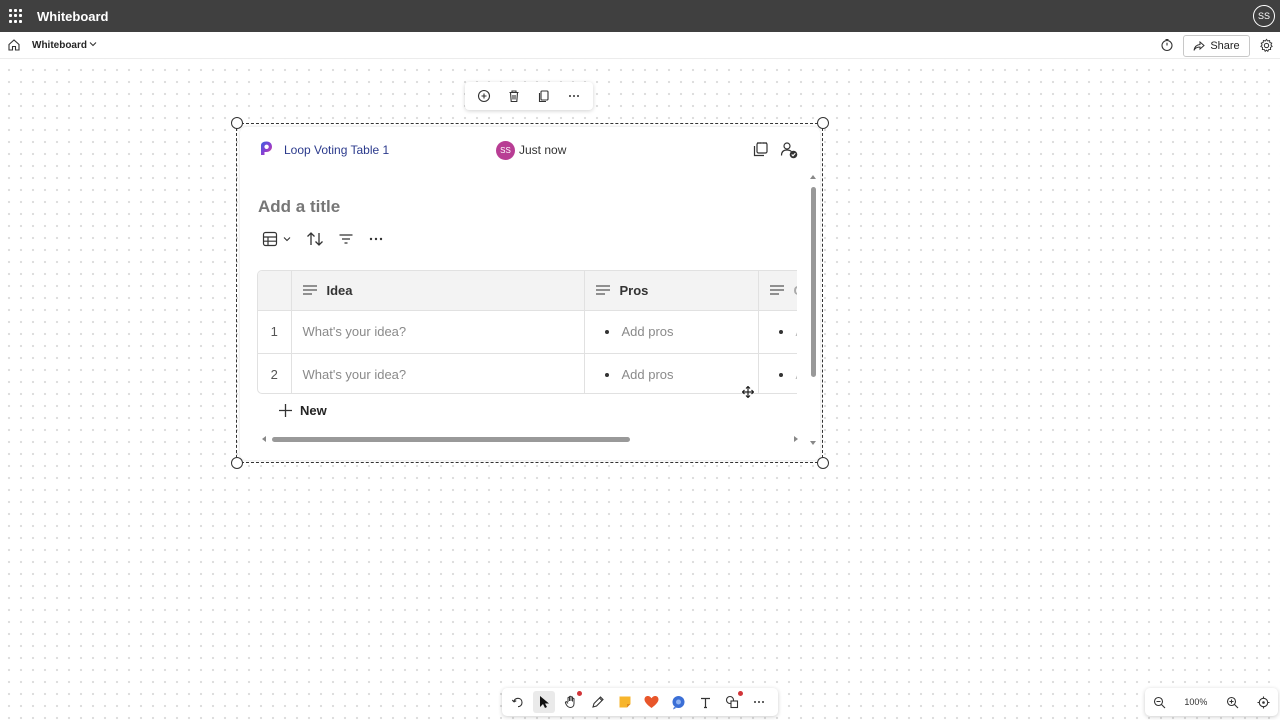 The image size is (1280, 720). What do you see at coordinates (1167, 45) in the screenshot?
I see `timer-icon` at bounding box center [1167, 45].